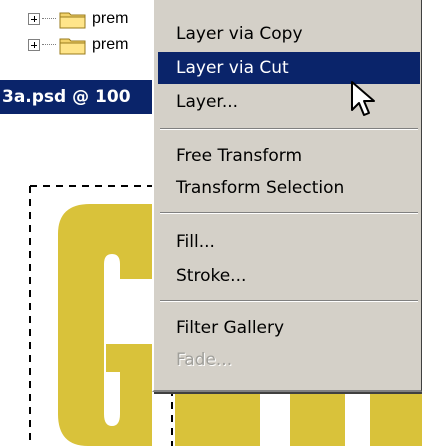 This screenshot has width=422, height=446. Describe the element at coordinates (289, 328) in the screenshot. I see `menu-item-filter-gallery: Filter Gallery` at that location.